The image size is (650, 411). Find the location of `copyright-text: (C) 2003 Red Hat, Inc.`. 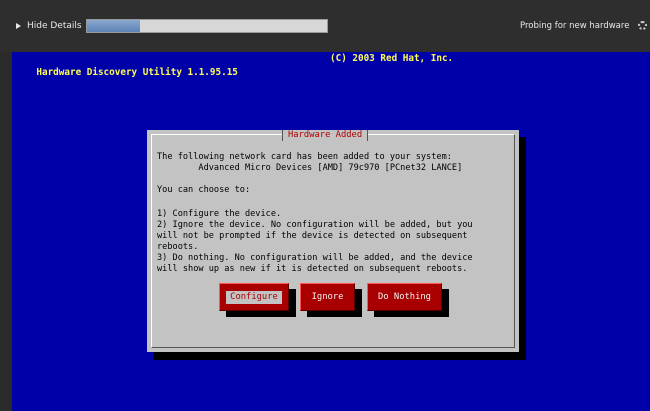

copyright-text: (C) 2003 Red Hat, Inc. is located at coordinates (392, 58).